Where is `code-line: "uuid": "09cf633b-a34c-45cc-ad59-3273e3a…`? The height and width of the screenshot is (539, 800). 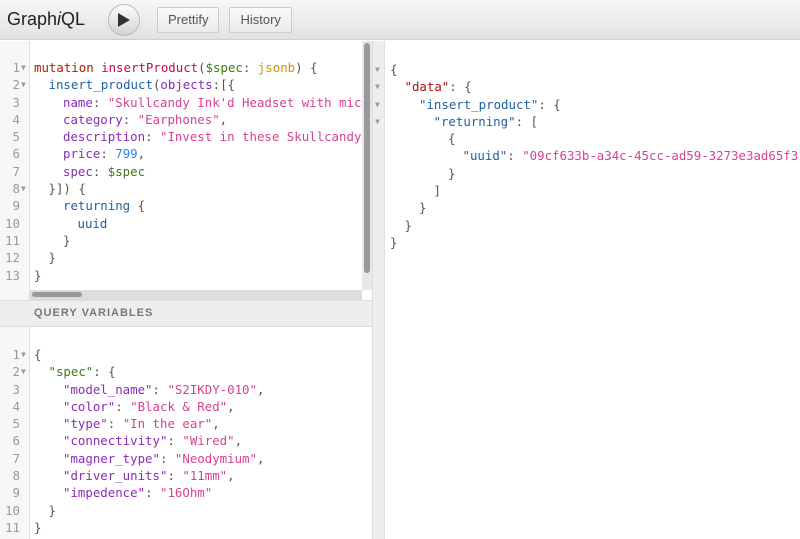 code-line: "uuid": "09cf633b-a34c-45cc-ad59-3273e3a… is located at coordinates (592, 155).